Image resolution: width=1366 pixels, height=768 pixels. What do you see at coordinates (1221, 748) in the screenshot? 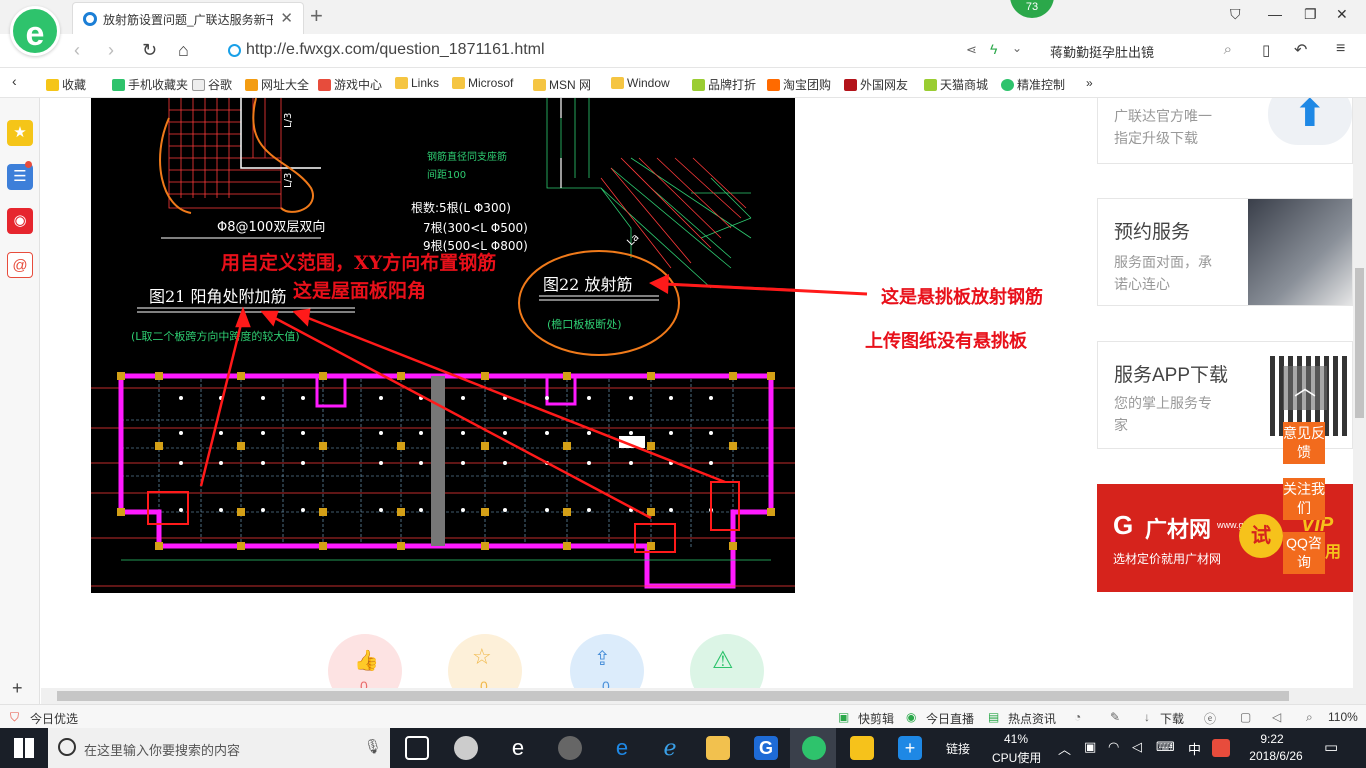
I see `sogou-icon` at bounding box center [1221, 748].